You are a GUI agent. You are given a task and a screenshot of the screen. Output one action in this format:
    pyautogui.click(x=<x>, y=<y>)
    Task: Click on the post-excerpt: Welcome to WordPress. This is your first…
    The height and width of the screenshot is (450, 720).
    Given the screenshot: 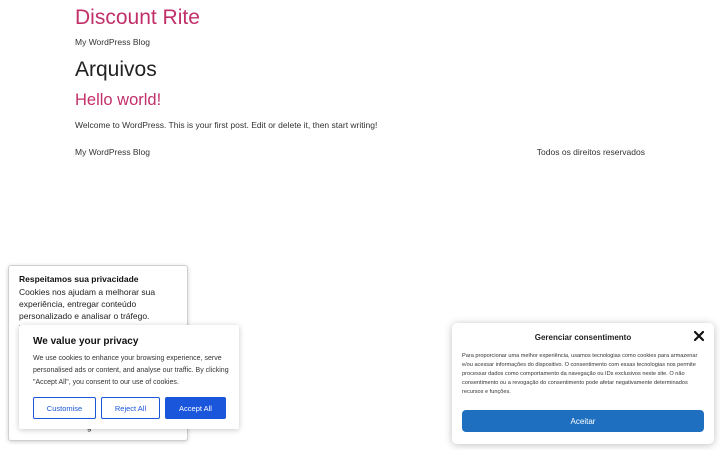 What is the action you would take?
    pyautogui.click(x=226, y=125)
    